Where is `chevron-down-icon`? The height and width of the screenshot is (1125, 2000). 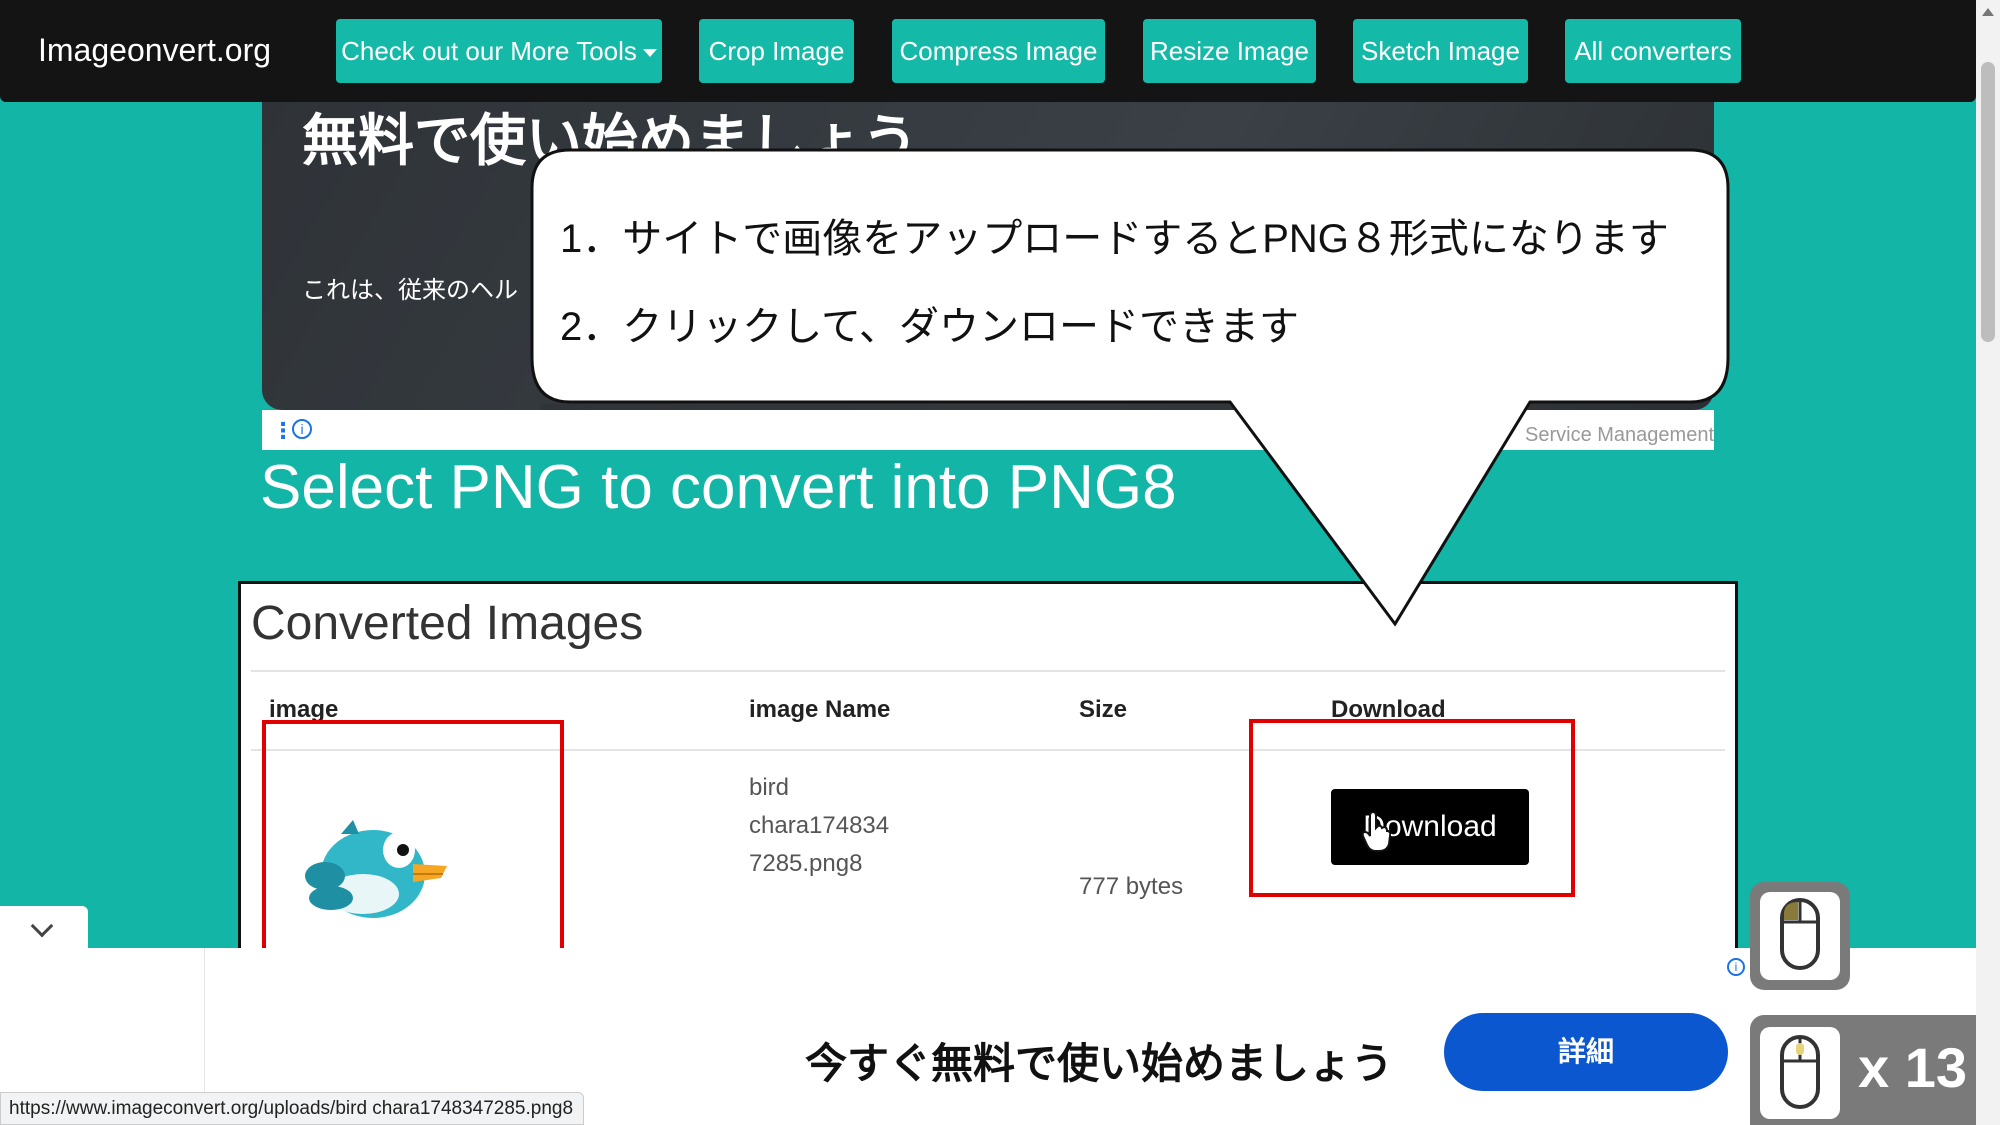 chevron-down-icon is located at coordinates (42, 926).